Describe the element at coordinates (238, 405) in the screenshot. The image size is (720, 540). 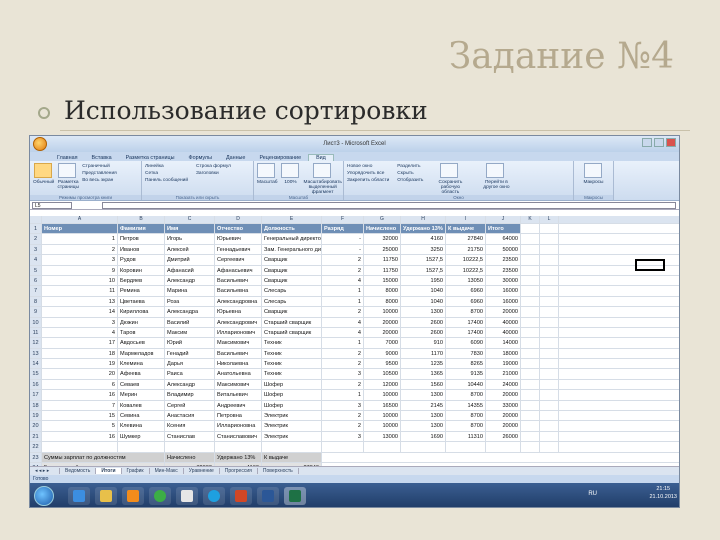
I see `table-cell: Андреевич` at that location.